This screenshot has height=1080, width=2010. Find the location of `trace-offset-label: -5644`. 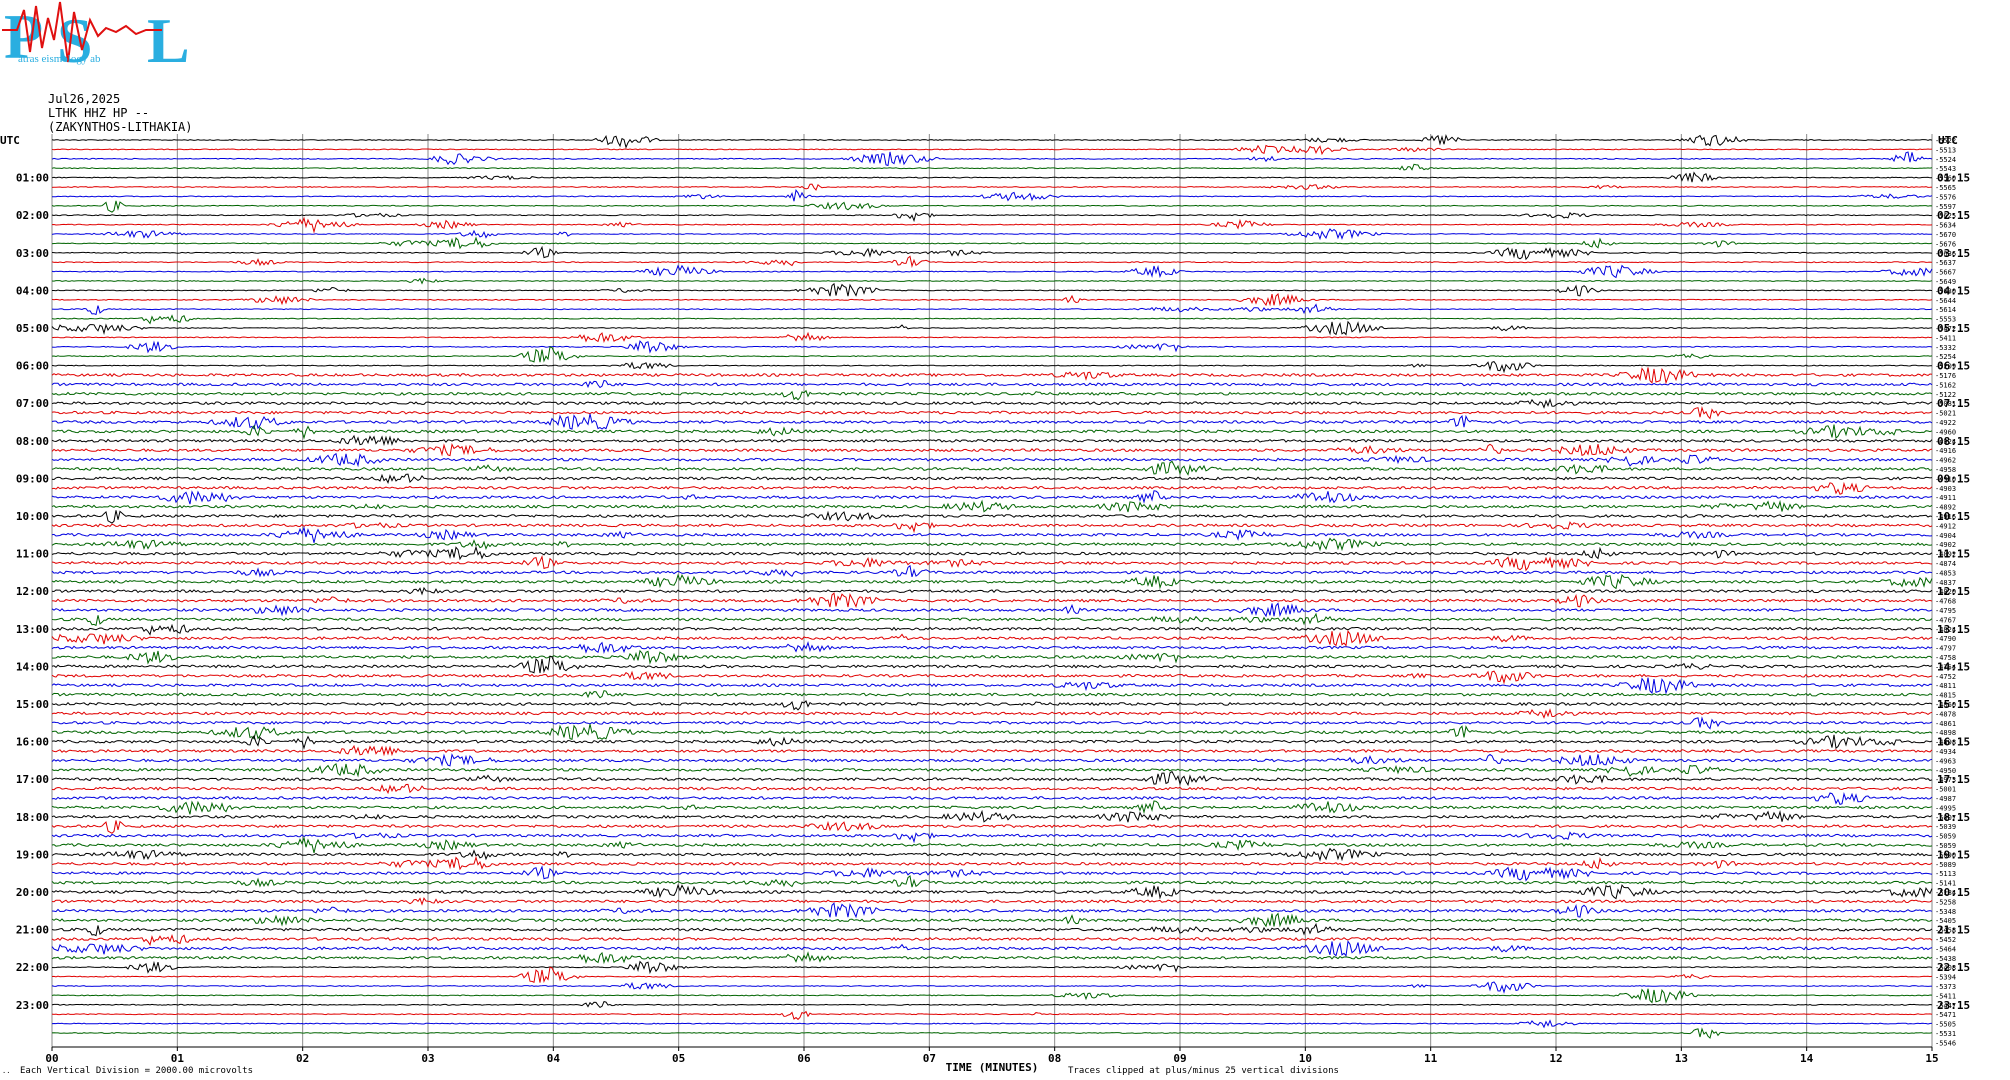

trace-offset-label: -5644 is located at coordinates (1945, 301).